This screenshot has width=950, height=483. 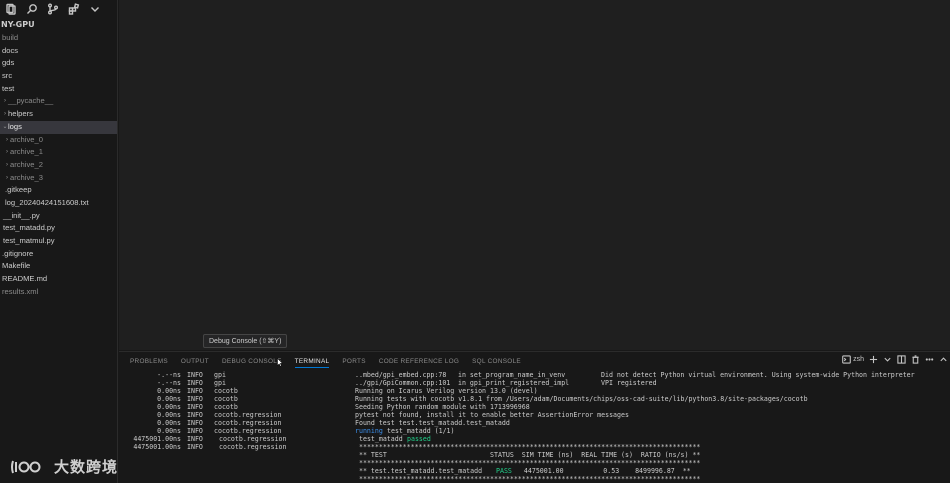 I want to click on file-tree-item: log_20240424151608.txt, so click(x=58, y=203).